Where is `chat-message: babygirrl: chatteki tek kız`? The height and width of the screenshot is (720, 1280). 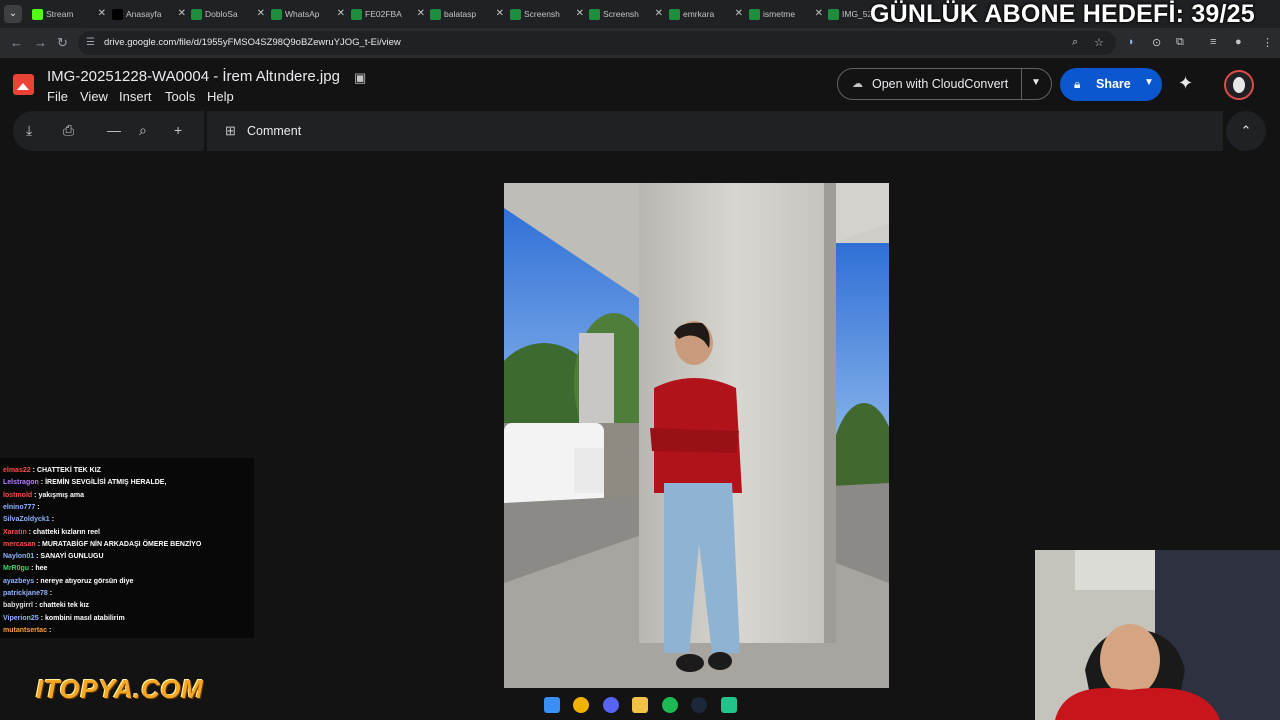 chat-message: babygirrl: chatteki tek kız is located at coordinates (46, 605).